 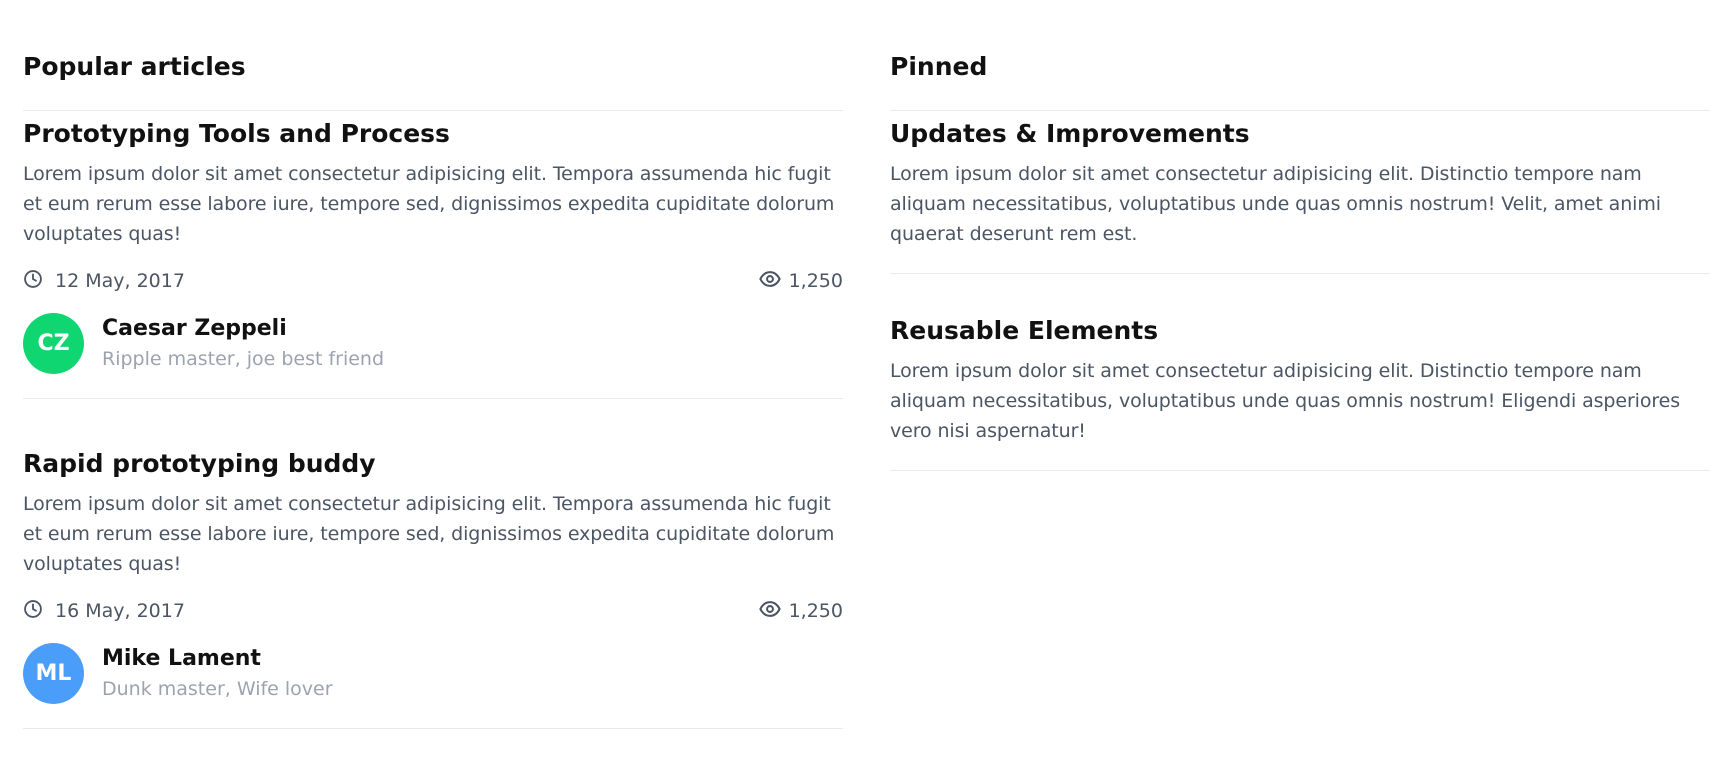 What do you see at coordinates (243, 358) in the screenshot?
I see `author-role: Ripple master, joe best friend` at bounding box center [243, 358].